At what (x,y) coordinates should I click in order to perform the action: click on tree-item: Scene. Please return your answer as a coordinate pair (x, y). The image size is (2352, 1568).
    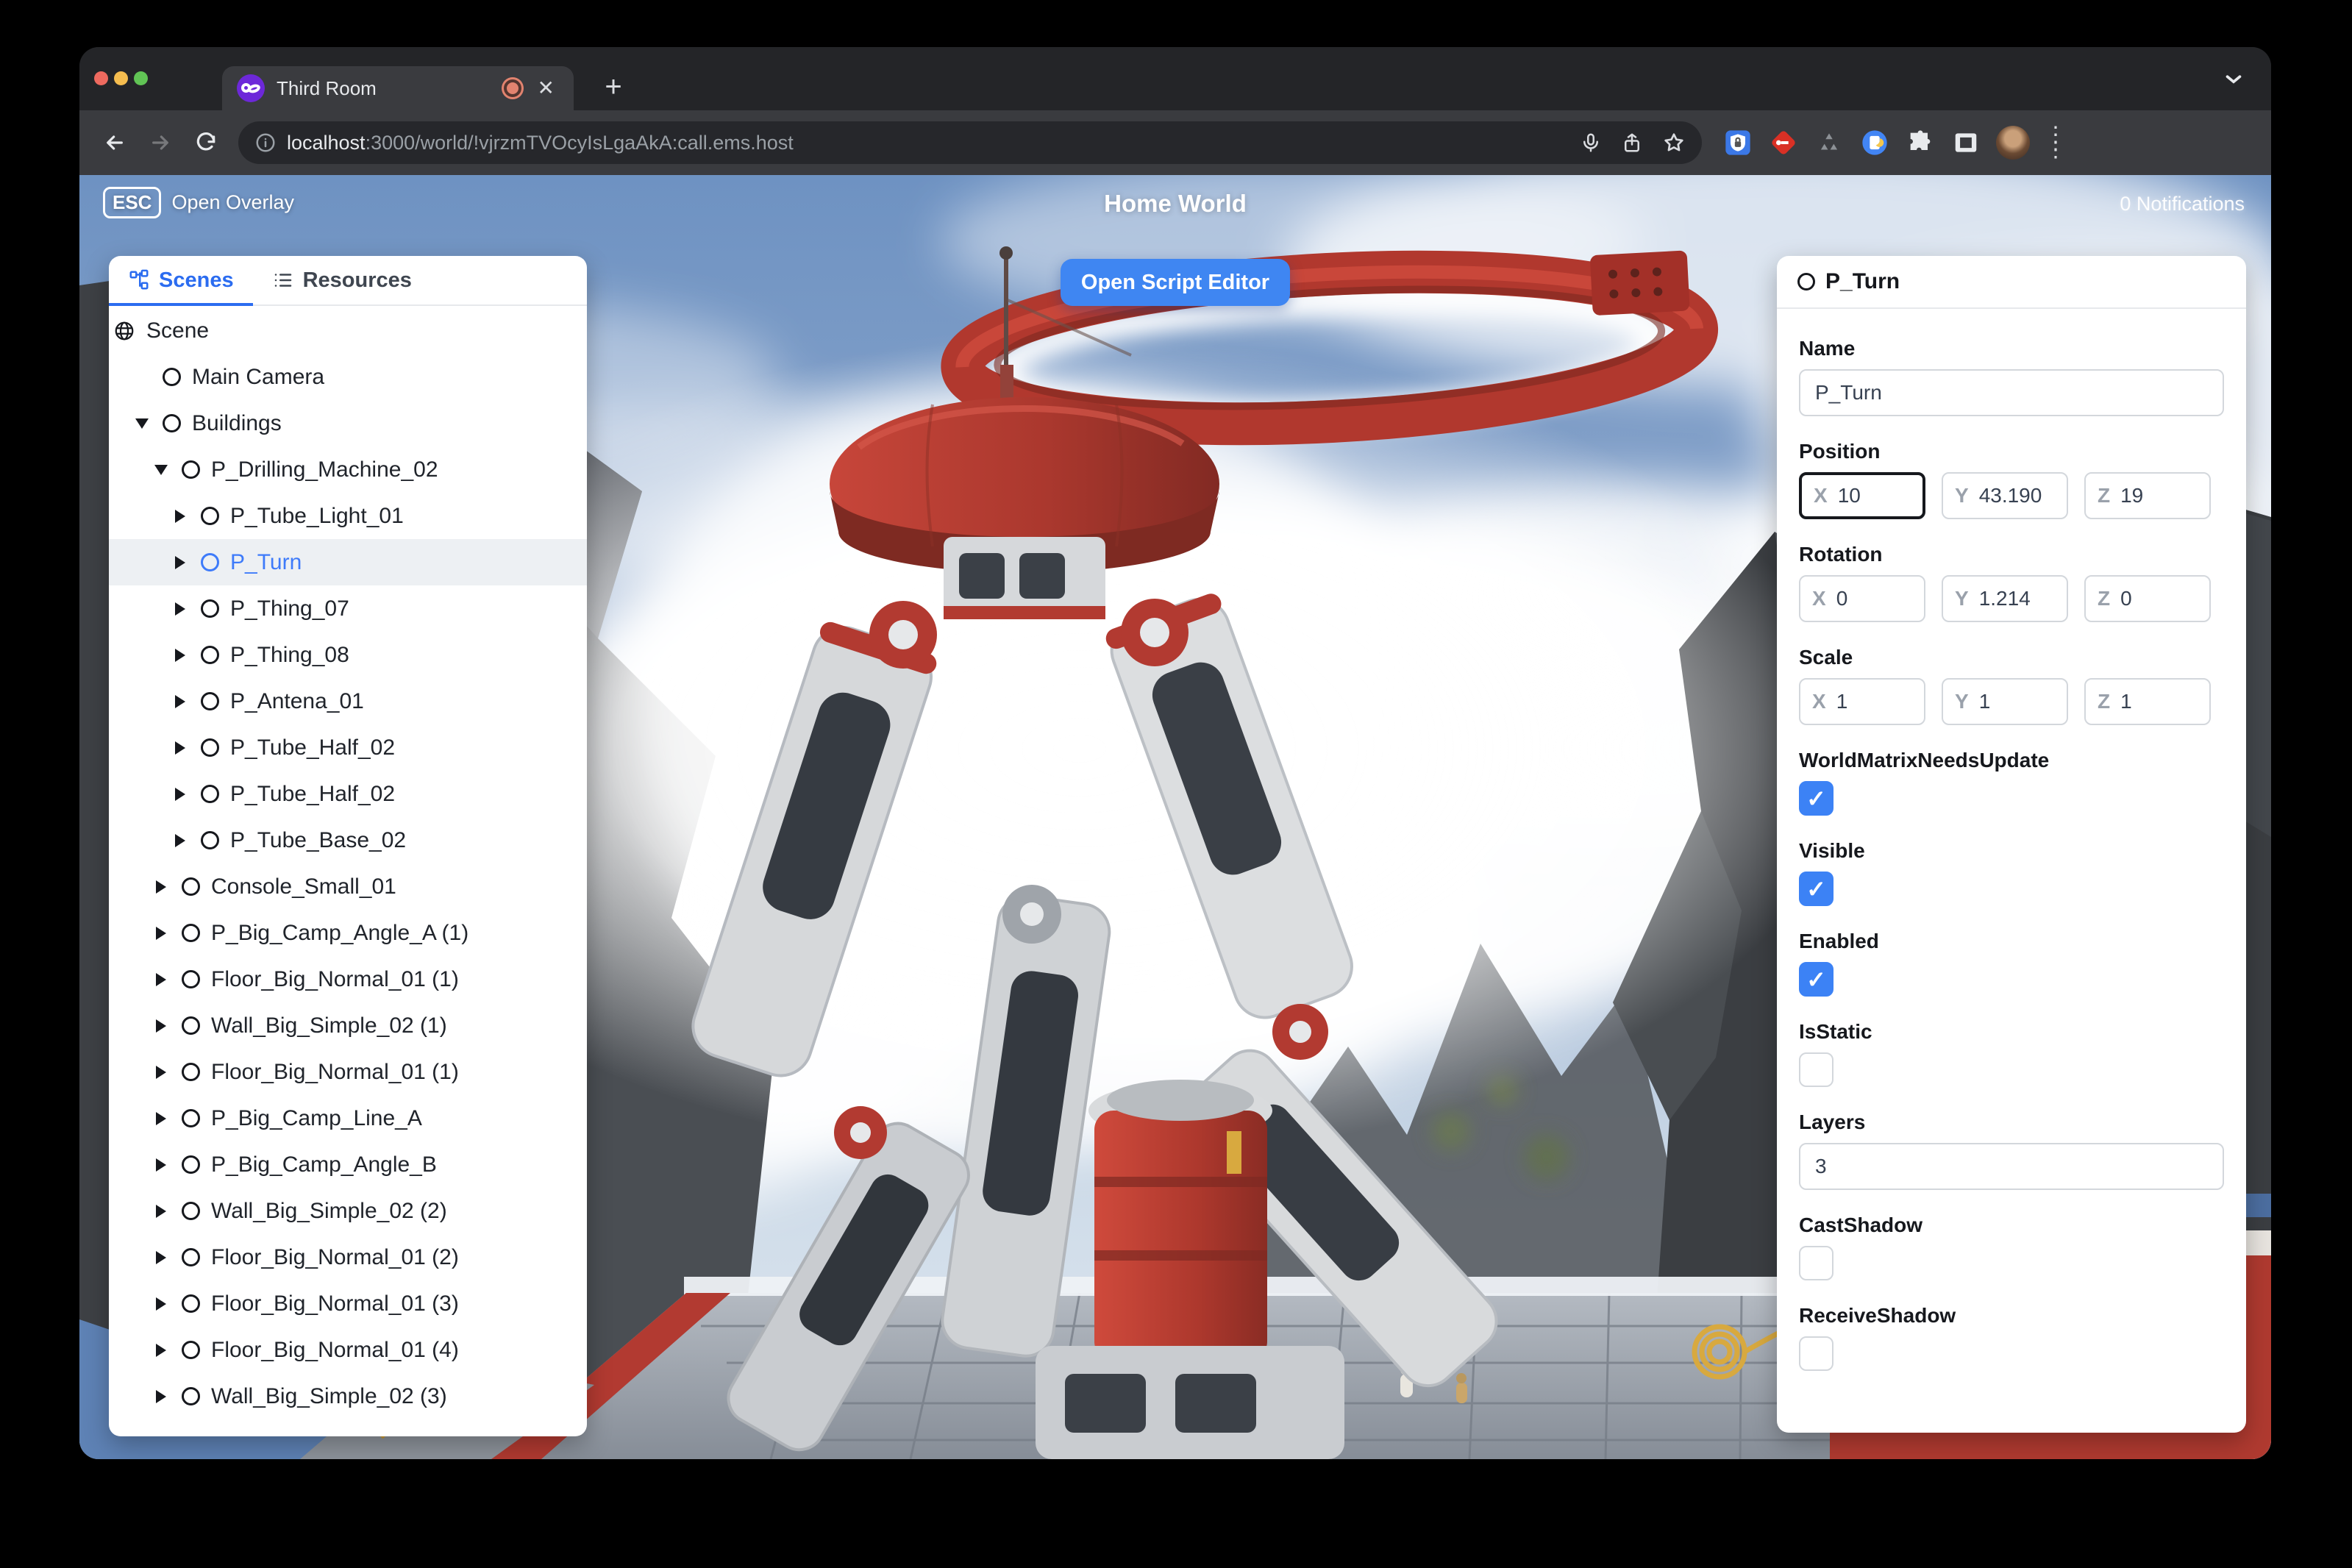
    Looking at the image, I should click on (348, 330).